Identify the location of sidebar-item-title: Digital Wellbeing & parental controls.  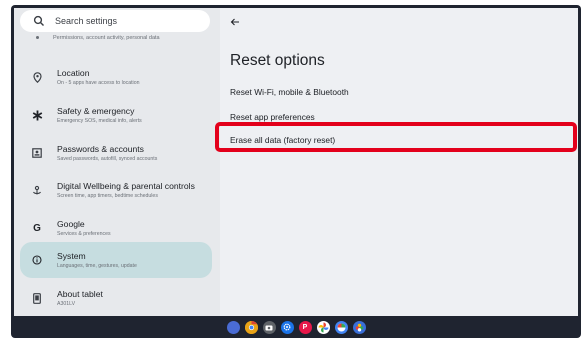
(126, 185).